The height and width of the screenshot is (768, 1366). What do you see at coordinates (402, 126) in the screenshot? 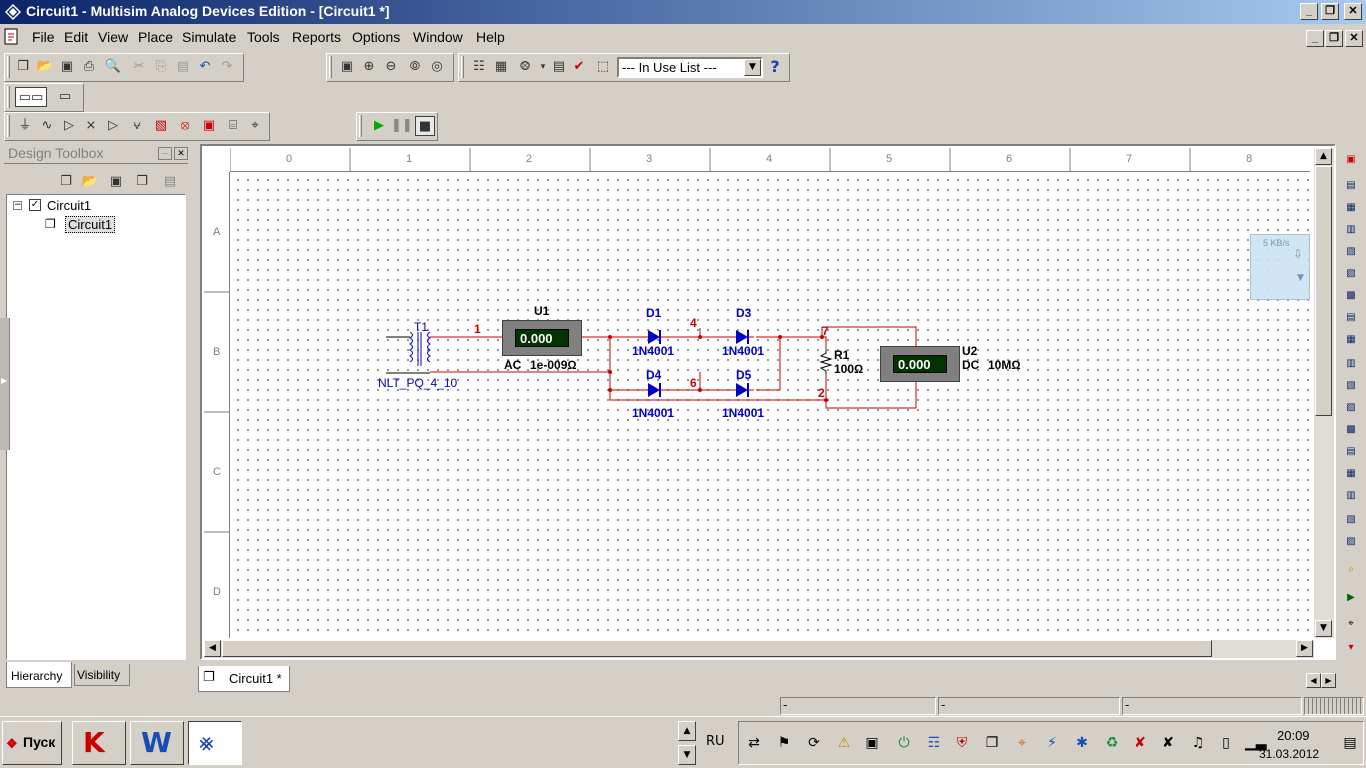
I see `pause-simulation-icon: ❚❚` at bounding box center [402, 126].